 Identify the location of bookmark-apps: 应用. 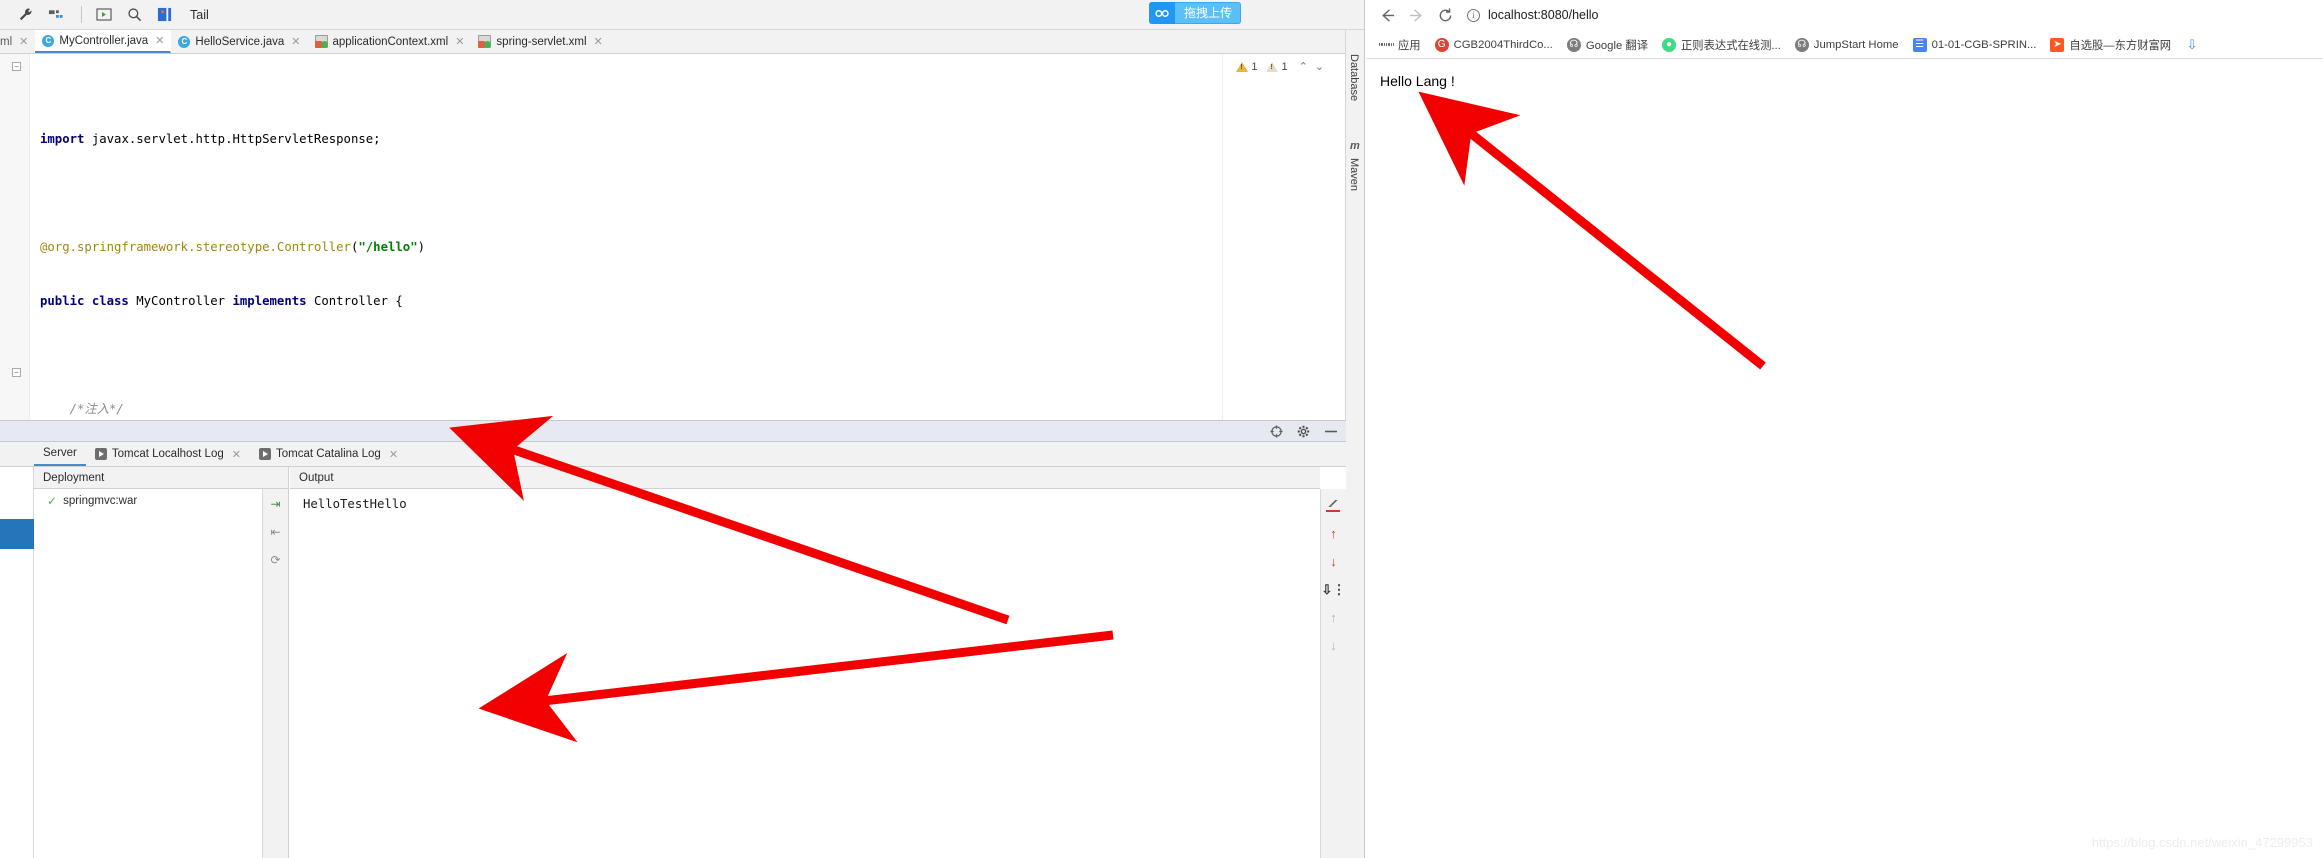
(1400, 45).